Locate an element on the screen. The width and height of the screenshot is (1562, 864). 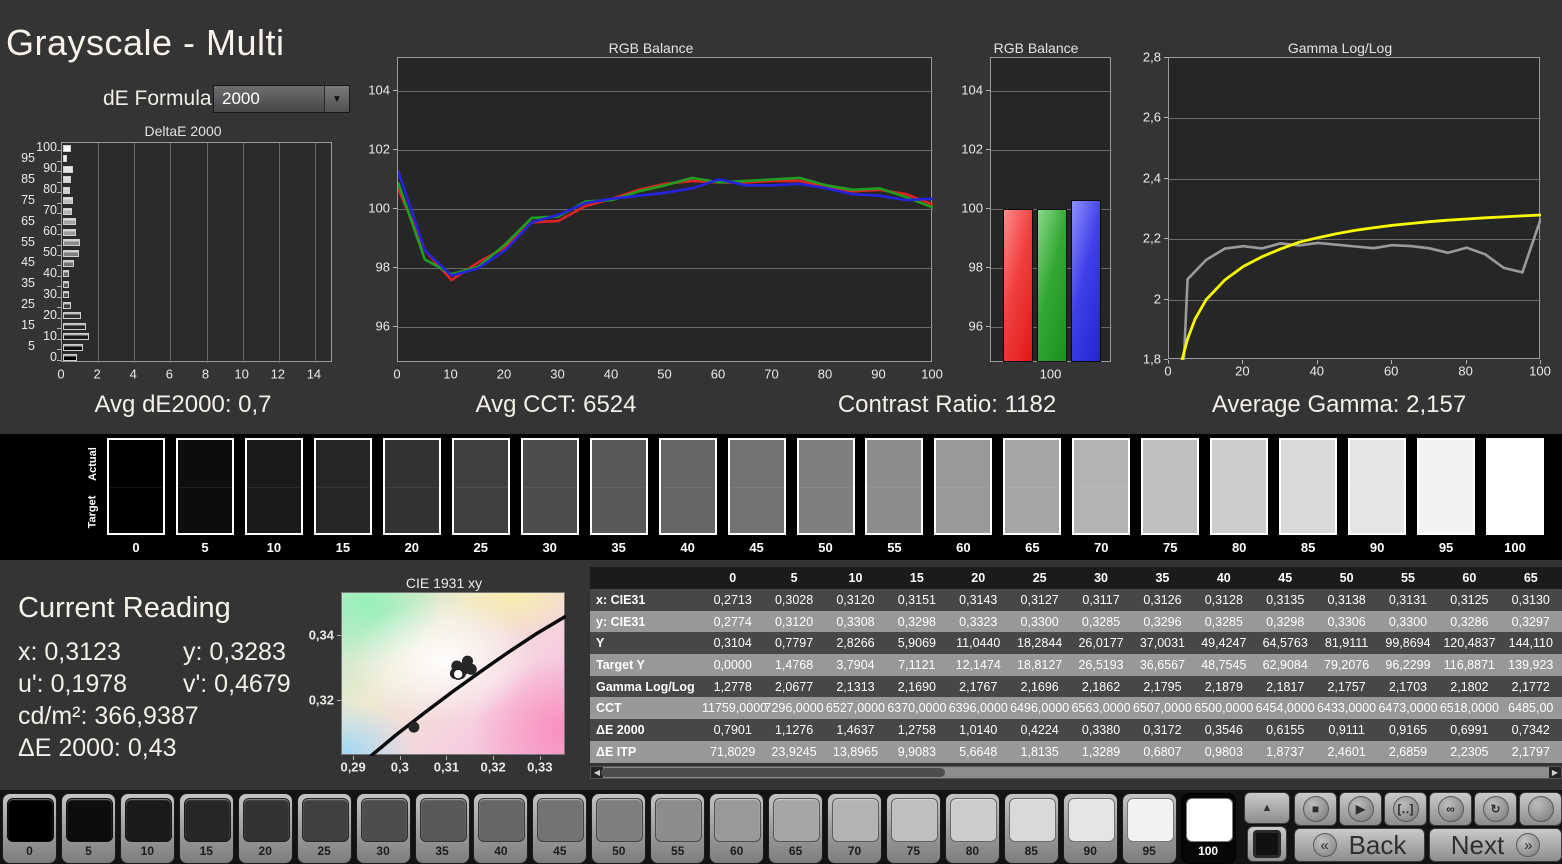
pattern-button-0: 0 is located at coordinates (29, 828).